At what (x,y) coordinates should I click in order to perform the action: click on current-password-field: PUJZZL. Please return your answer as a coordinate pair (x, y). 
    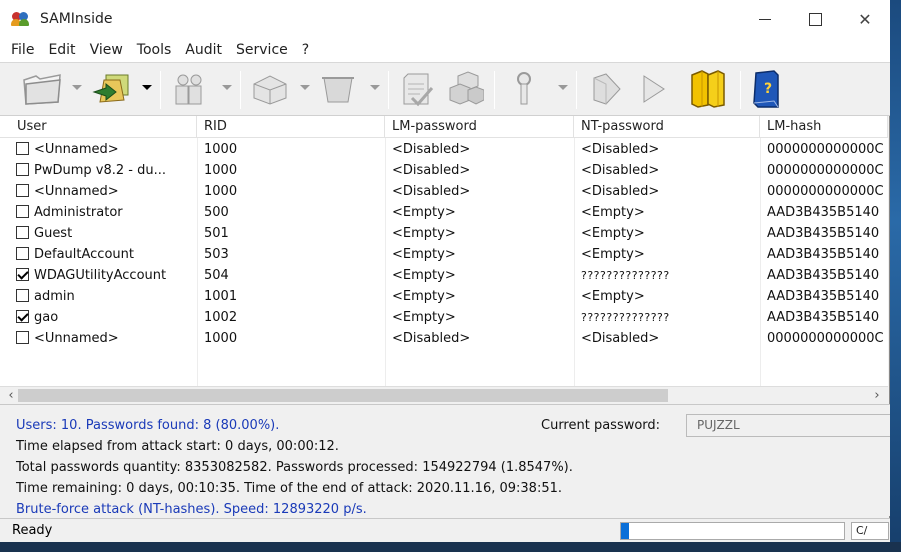
    Looking at the image, I should click on (788, 425).